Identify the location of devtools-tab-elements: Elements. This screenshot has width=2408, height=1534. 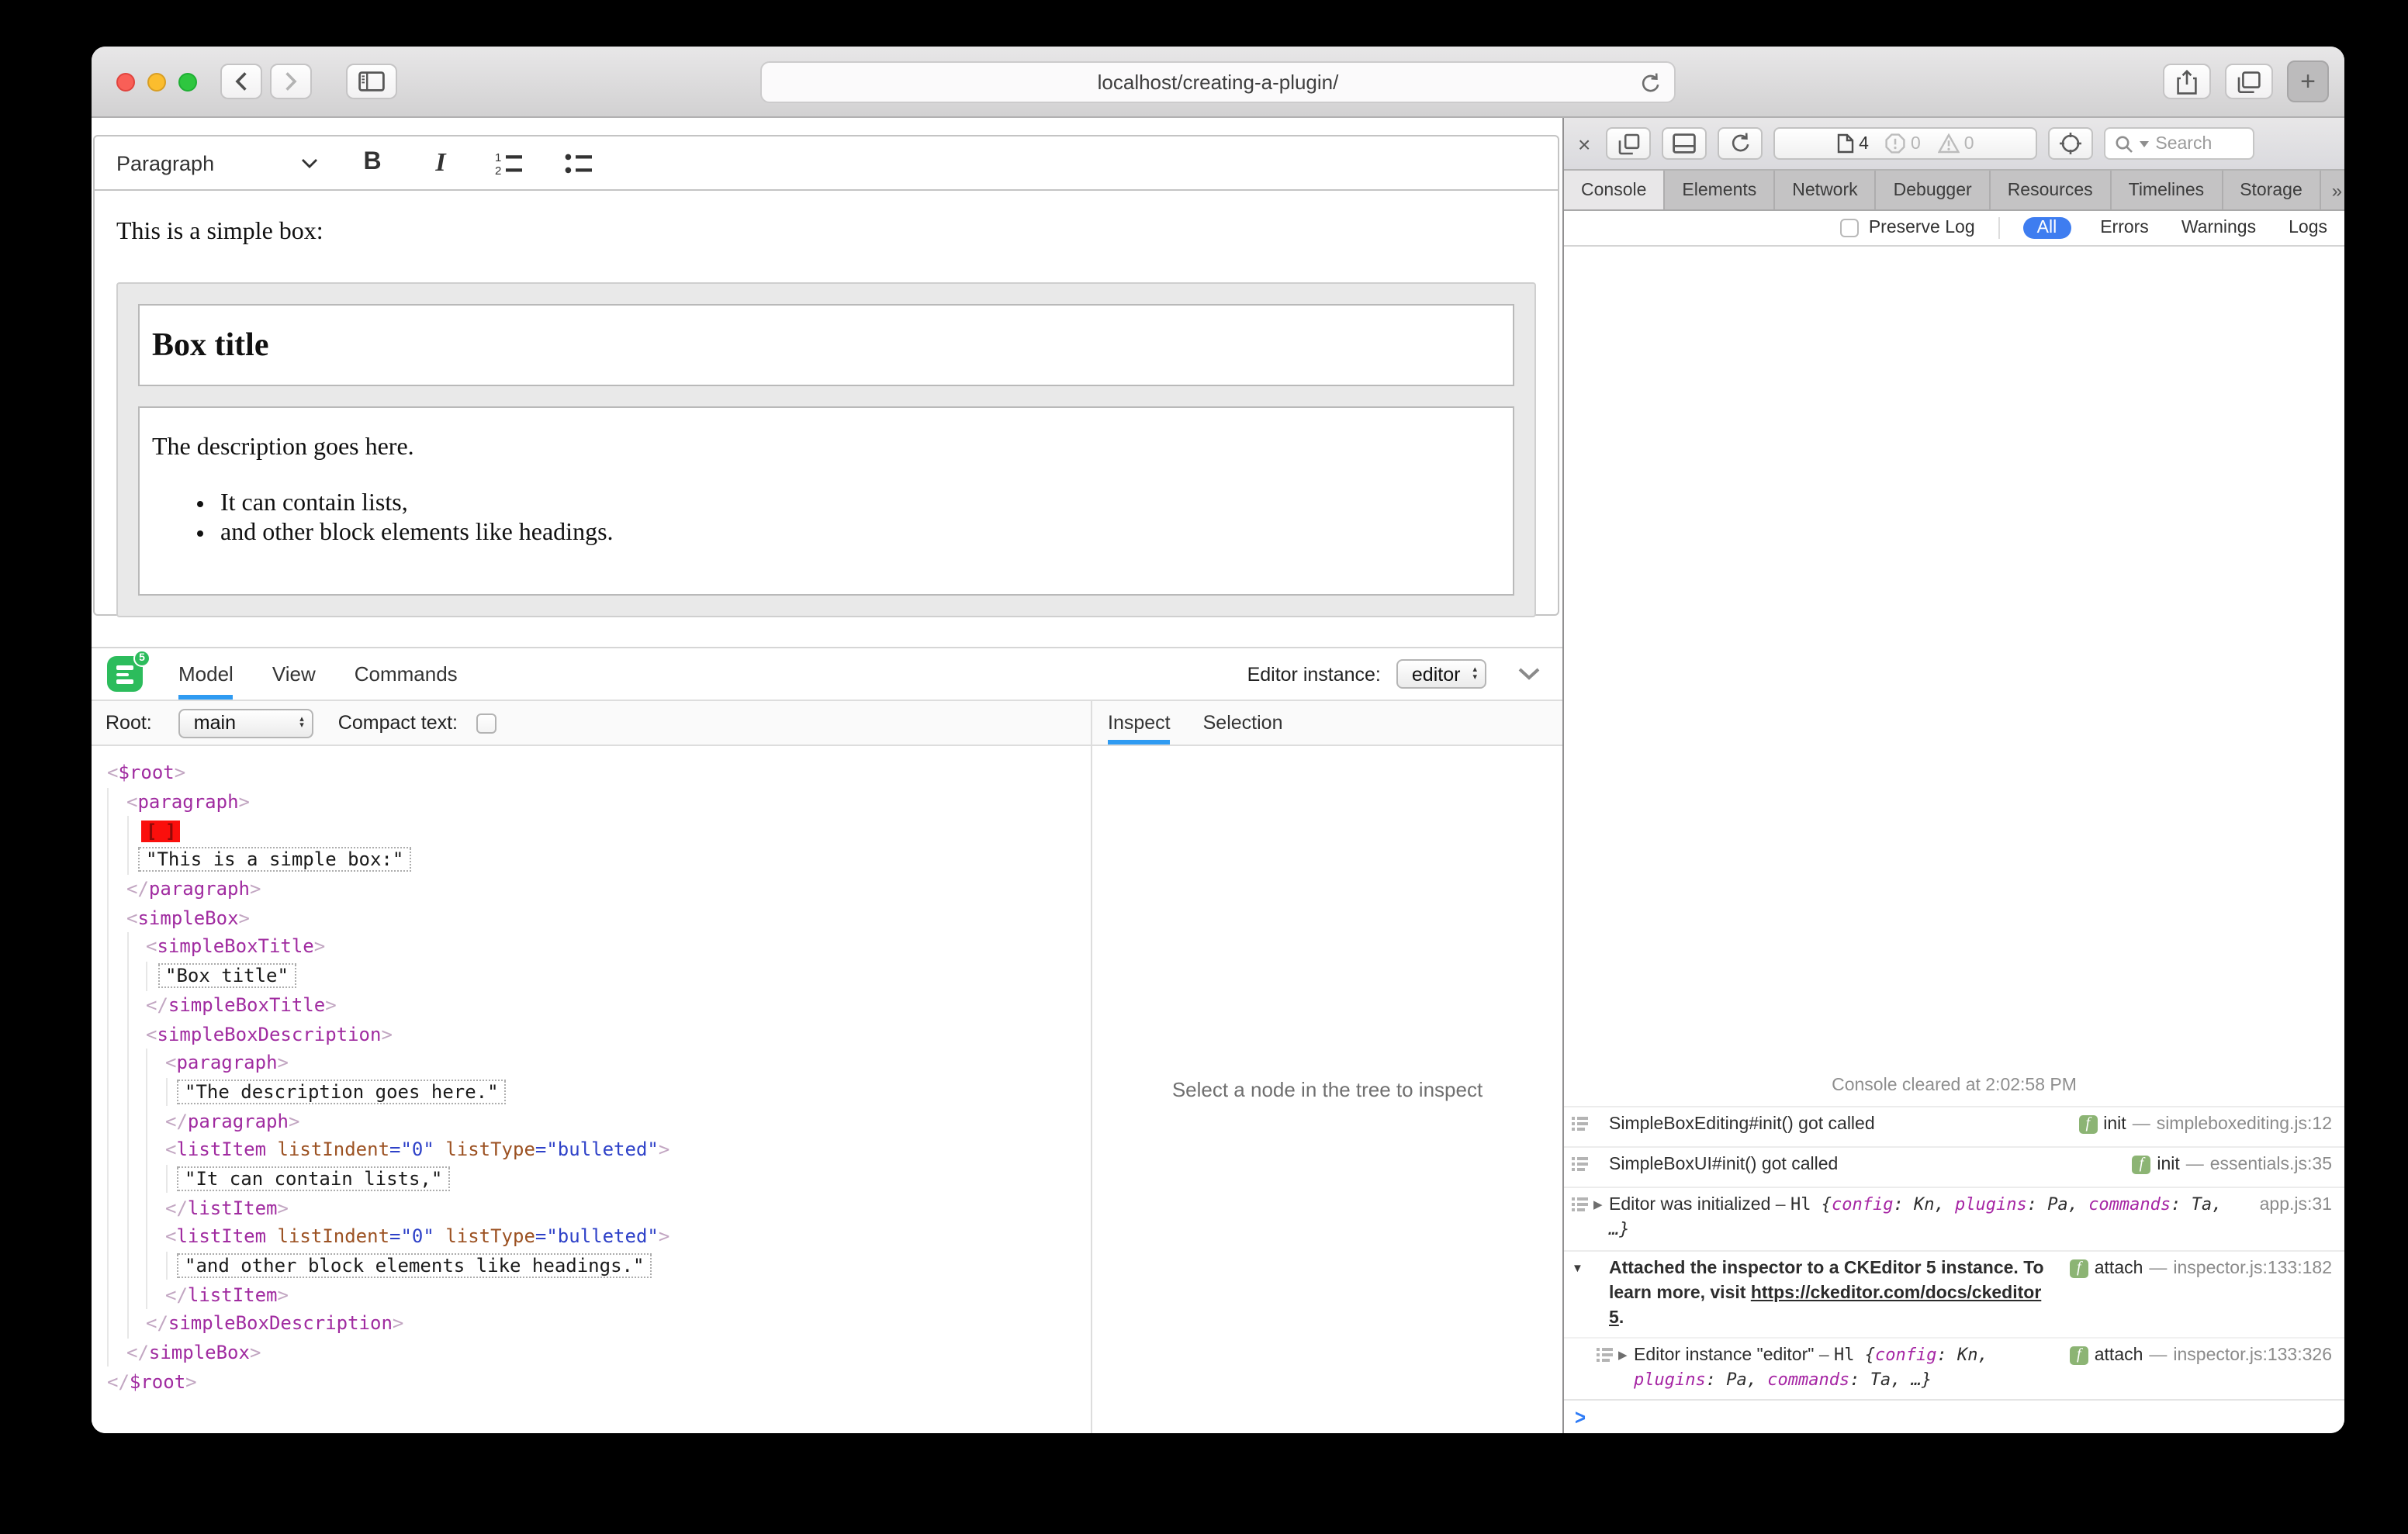
(1720, 190).